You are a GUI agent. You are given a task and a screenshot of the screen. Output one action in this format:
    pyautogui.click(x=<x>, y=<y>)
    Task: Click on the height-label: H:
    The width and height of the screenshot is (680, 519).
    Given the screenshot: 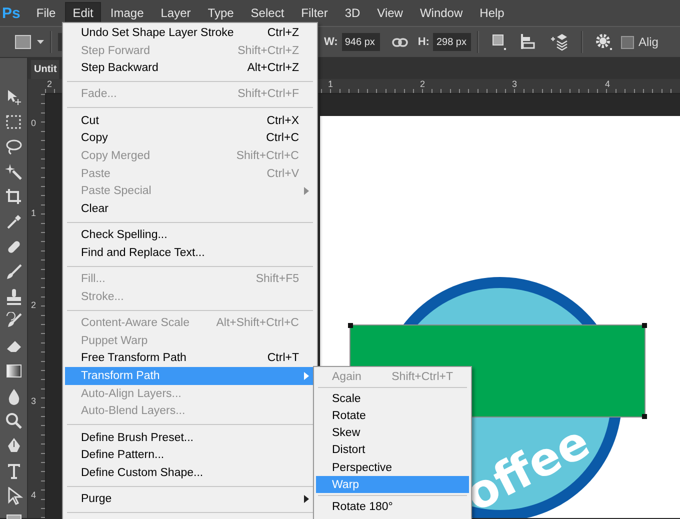 What is the action you would take?
    pyautogui.click(x=424, y=42)
    